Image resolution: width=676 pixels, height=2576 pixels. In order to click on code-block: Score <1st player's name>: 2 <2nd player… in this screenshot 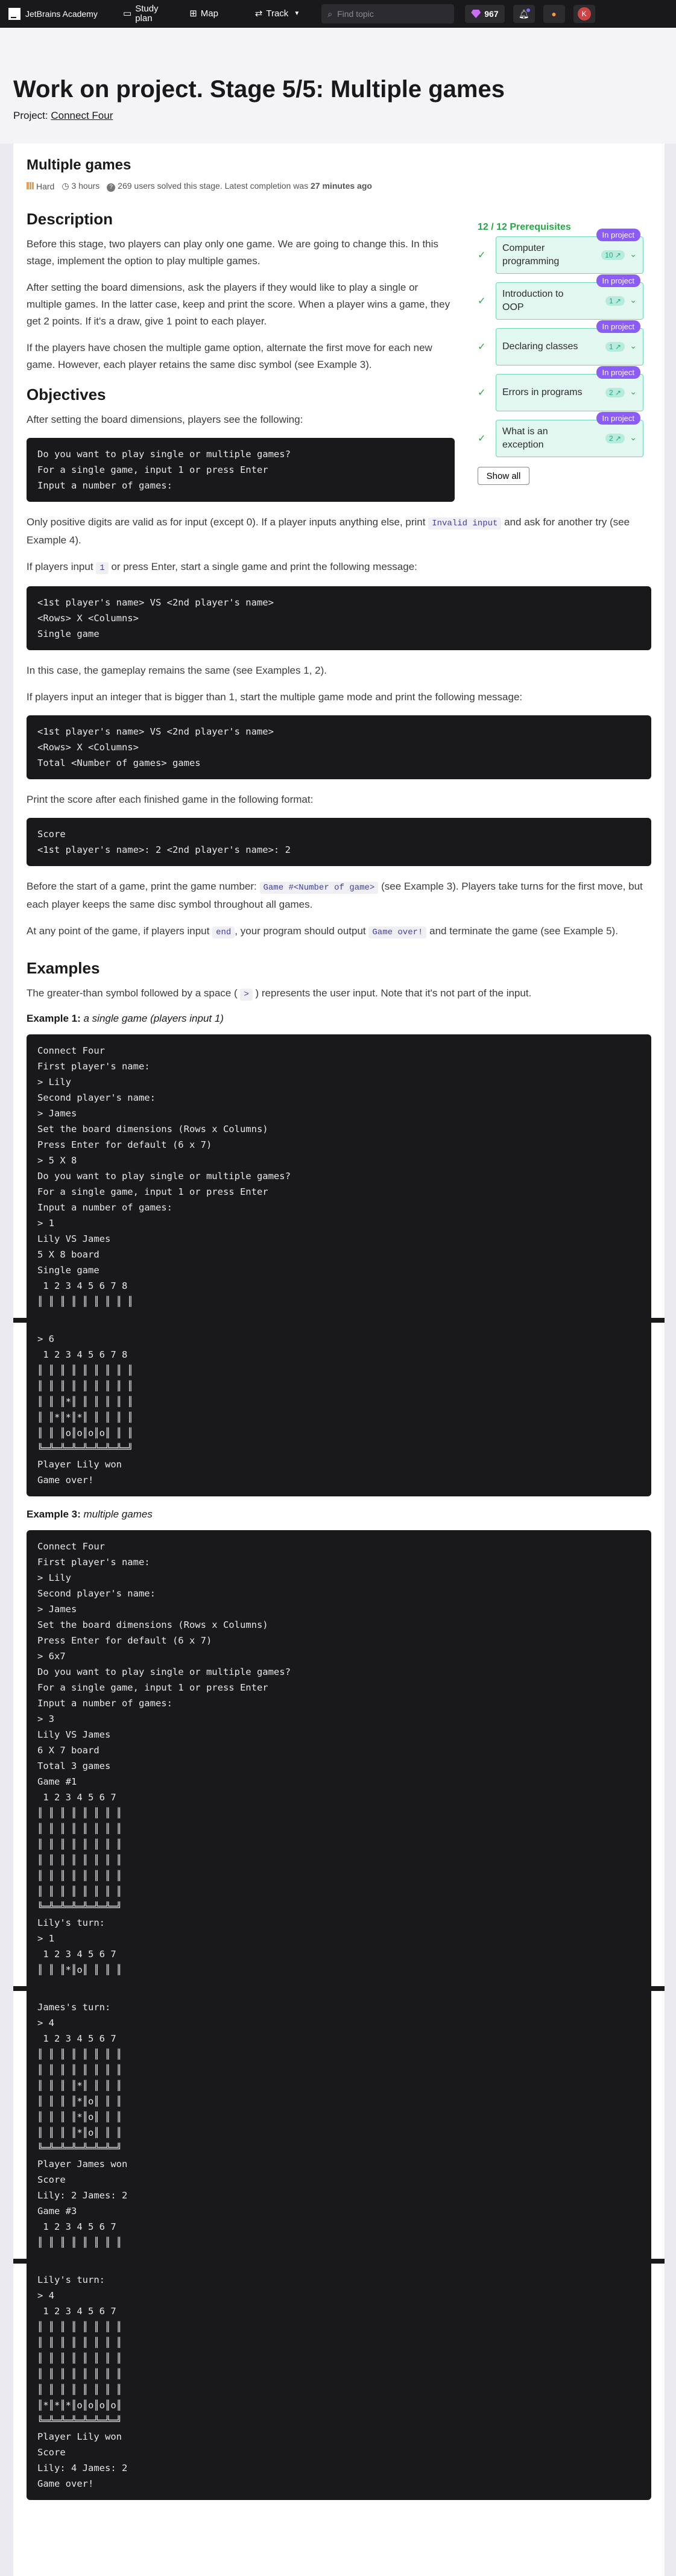, I will do `click(339, 841)`.